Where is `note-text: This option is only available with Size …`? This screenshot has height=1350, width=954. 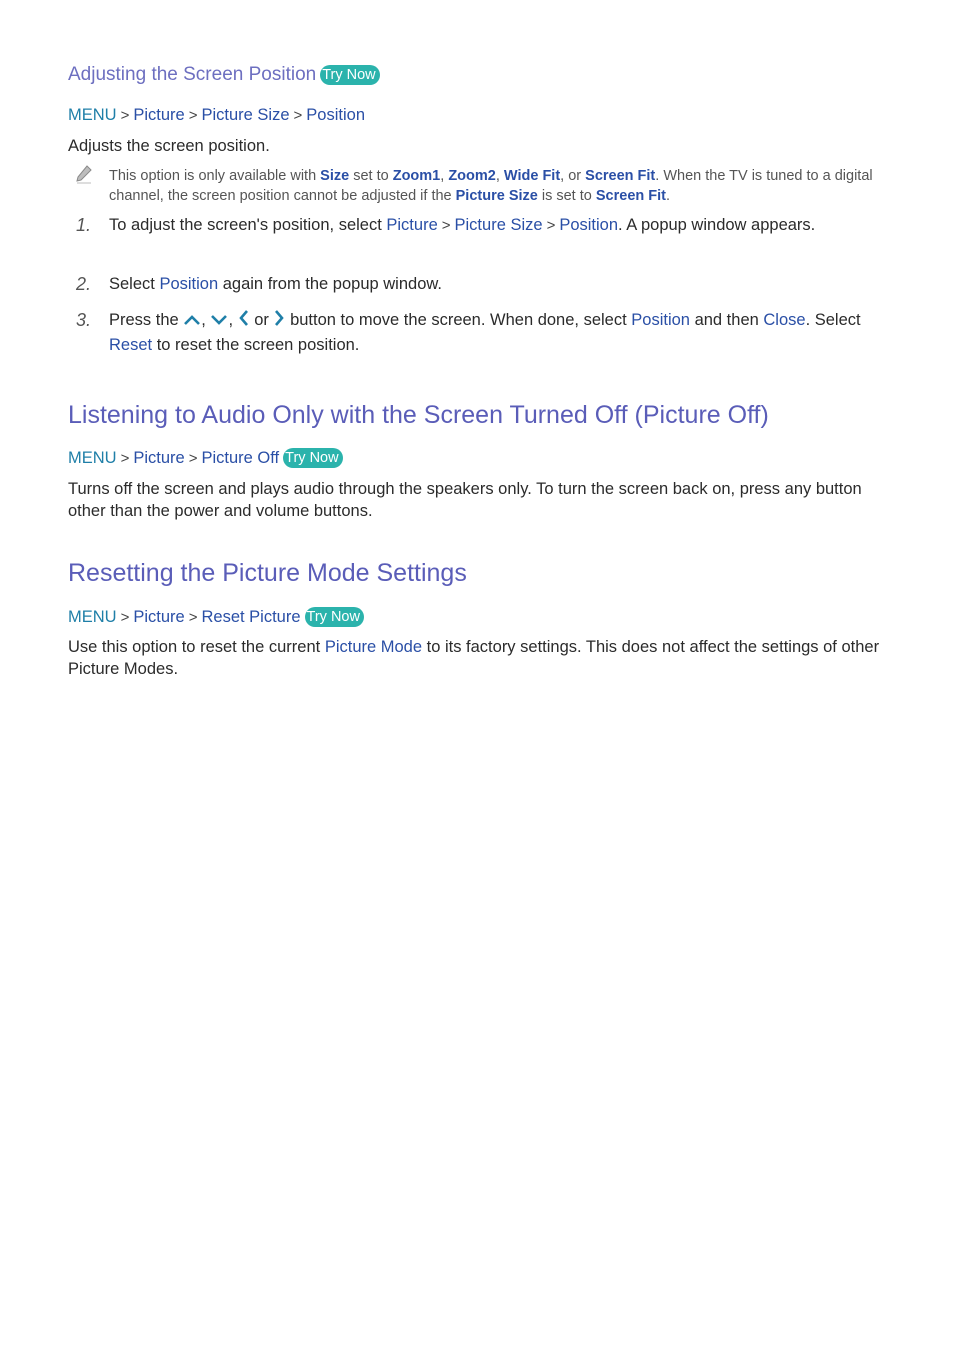 note-text: This option is only available with Size … is located at coordinates (491, 186).